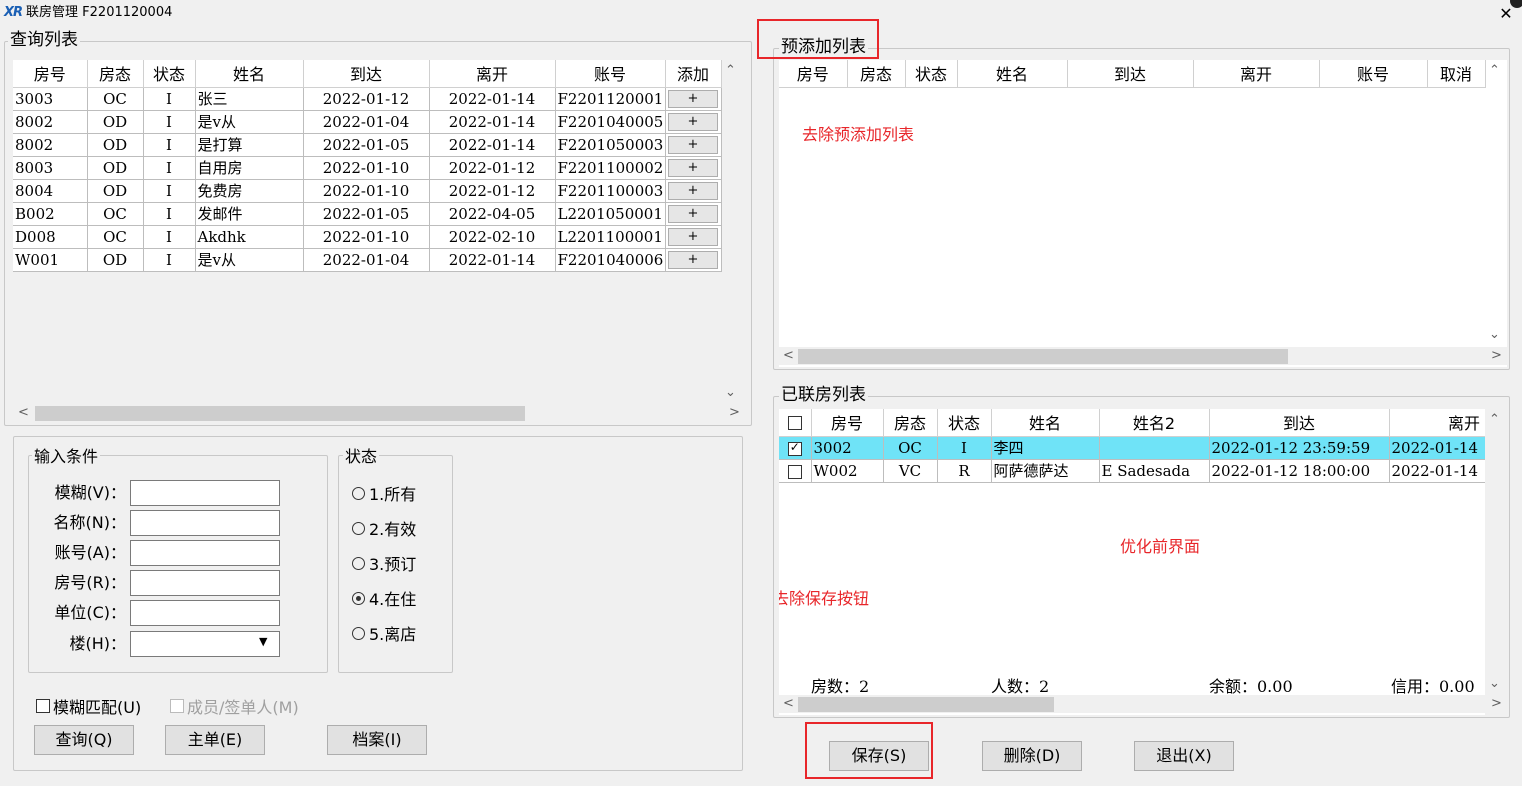  What do you see at coordinates (263, 641) in the screenshot?
I see `chevron-down-icon: ▼` at bounding box center [263, 641].